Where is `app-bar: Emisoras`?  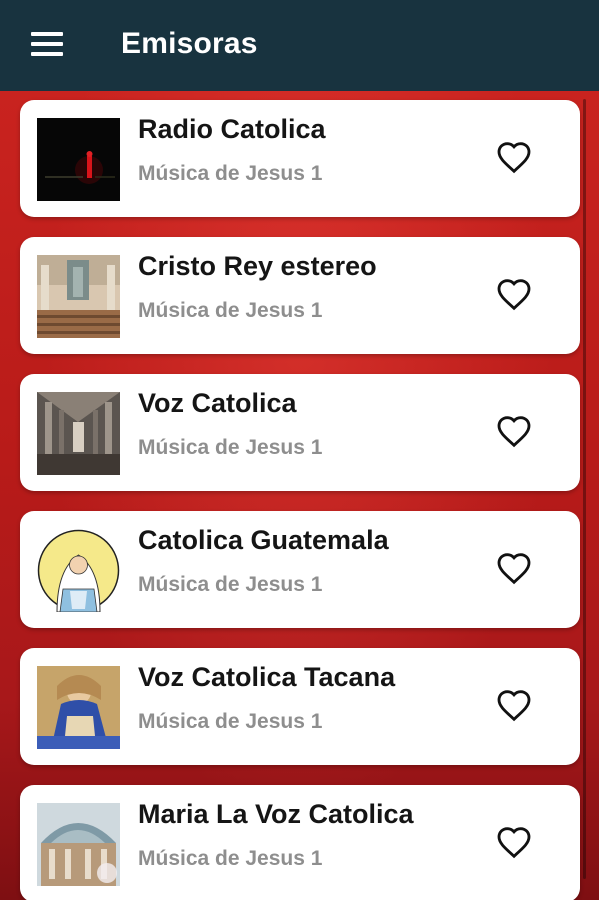
app-bar: Emisoras is located at coordinates (299, 45).